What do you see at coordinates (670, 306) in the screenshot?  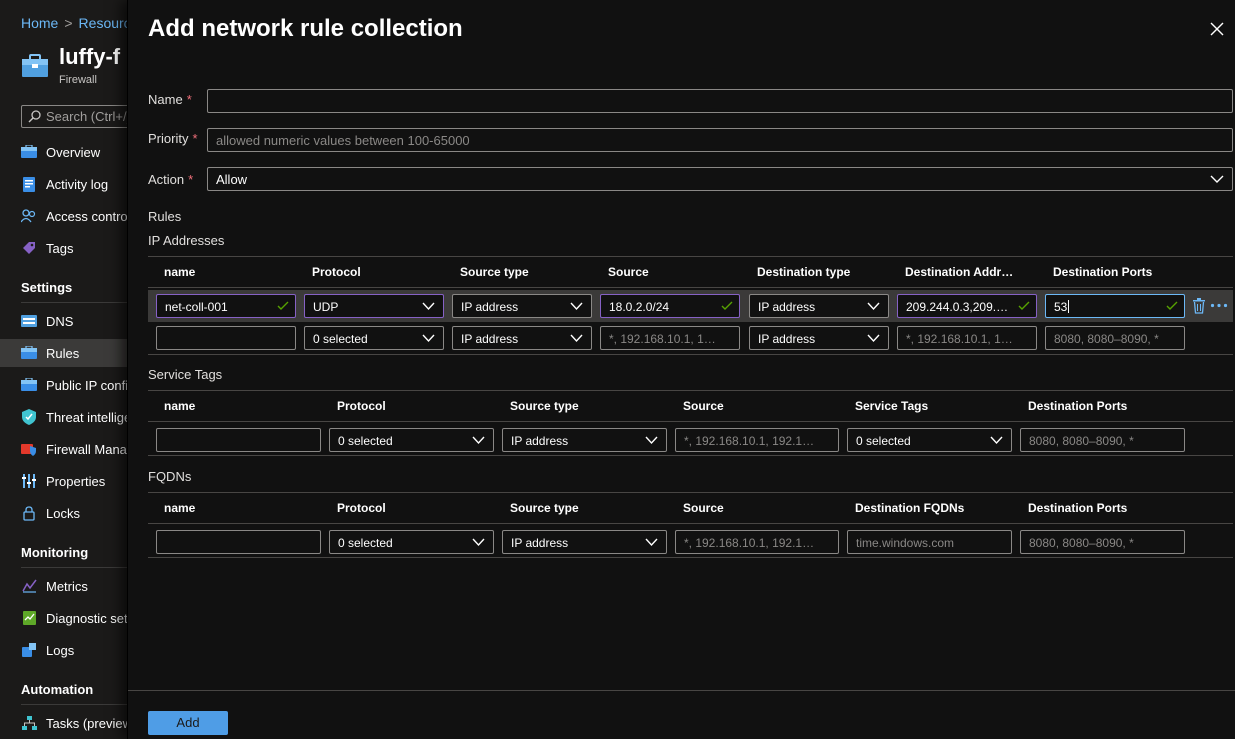 I see `ip-rule-source-input: 18.0.2.0/24` at bounding box center [670, 306].